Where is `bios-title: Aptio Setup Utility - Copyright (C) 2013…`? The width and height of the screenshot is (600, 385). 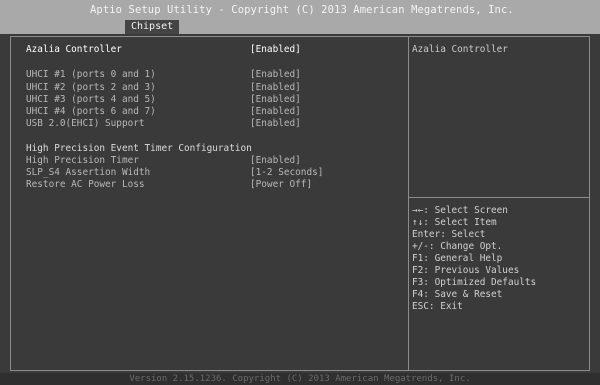 bios-title: Aptio Setup Utility - Copyright (C) 2013… is located at coordinates (302, 10).